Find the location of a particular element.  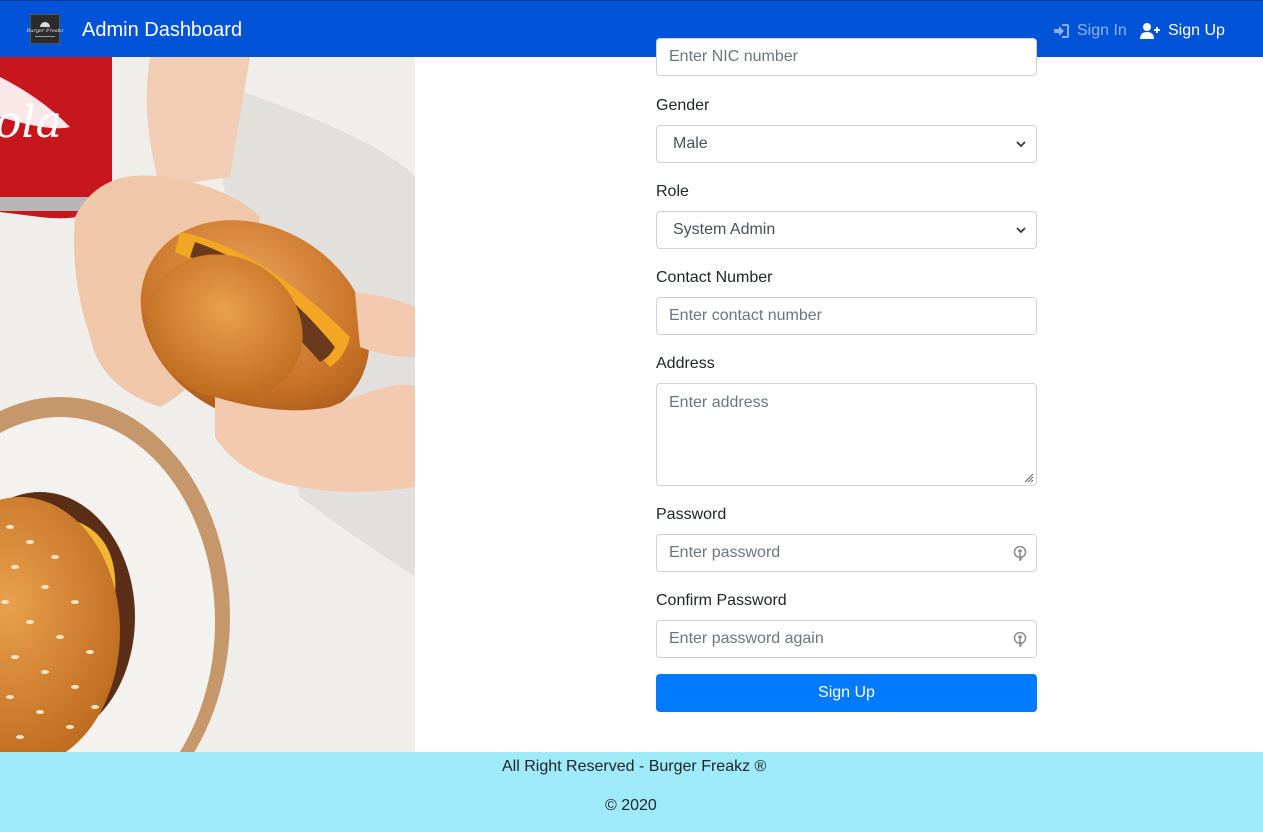

logo-text: Burger Freakz is located at coordinates (45, 30).